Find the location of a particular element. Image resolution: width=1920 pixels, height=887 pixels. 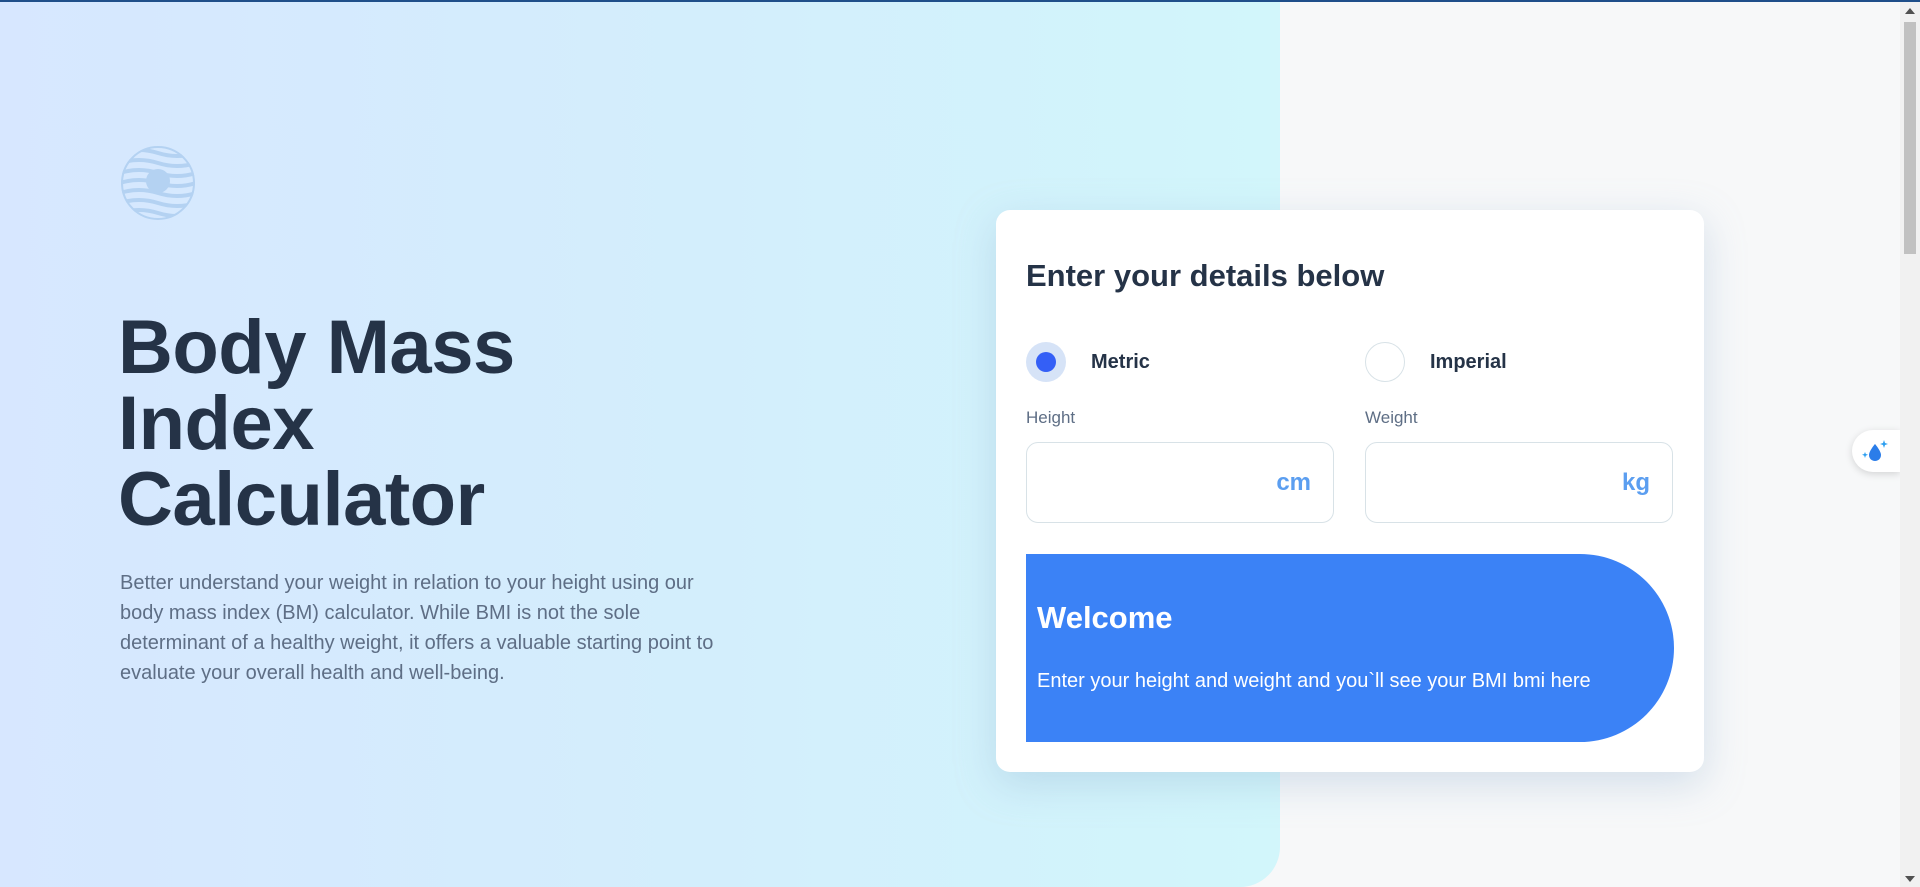

weight-field: kg is located at coordinates (1519, 482).